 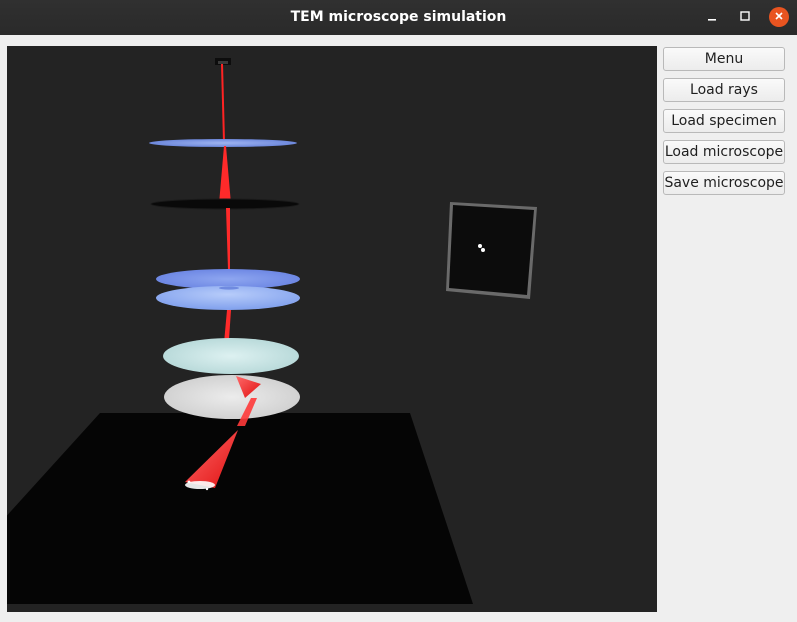 What do you see at coordinates (724, 90) in the screenshot?
I see `load-rays-button: Load rays` at bounding box center [724, 90].